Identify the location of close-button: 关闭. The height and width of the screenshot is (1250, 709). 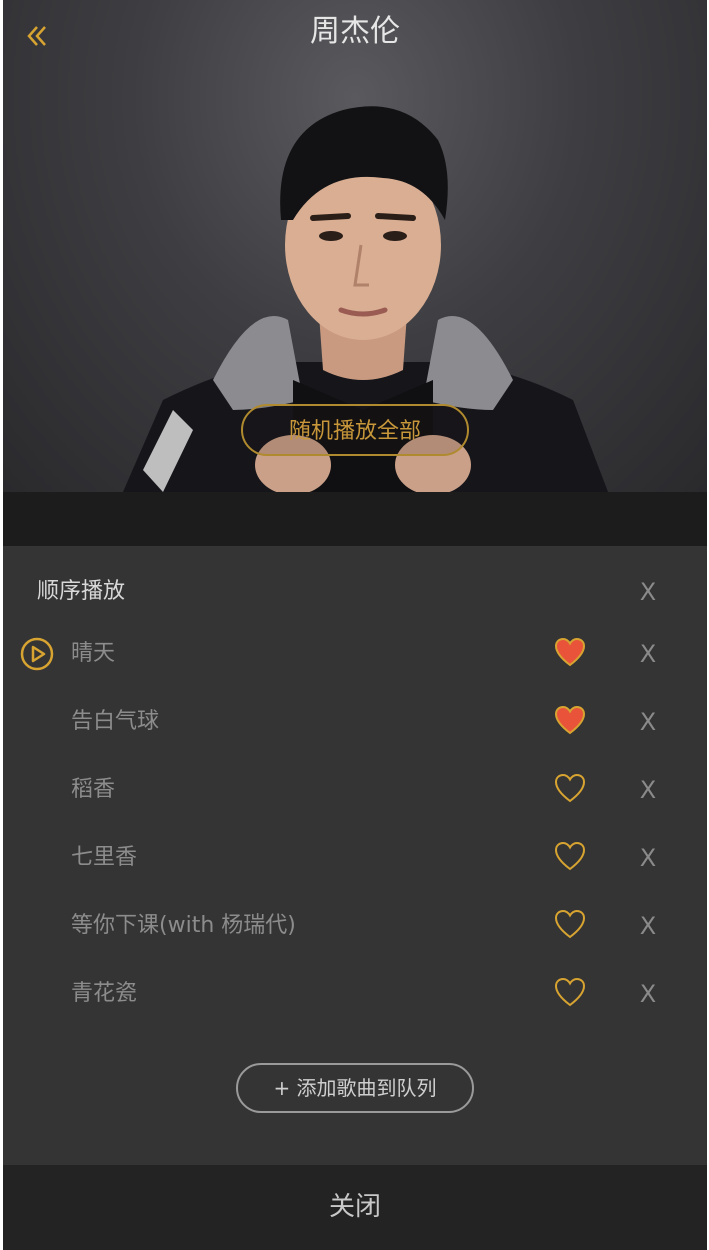
(355, 1207).